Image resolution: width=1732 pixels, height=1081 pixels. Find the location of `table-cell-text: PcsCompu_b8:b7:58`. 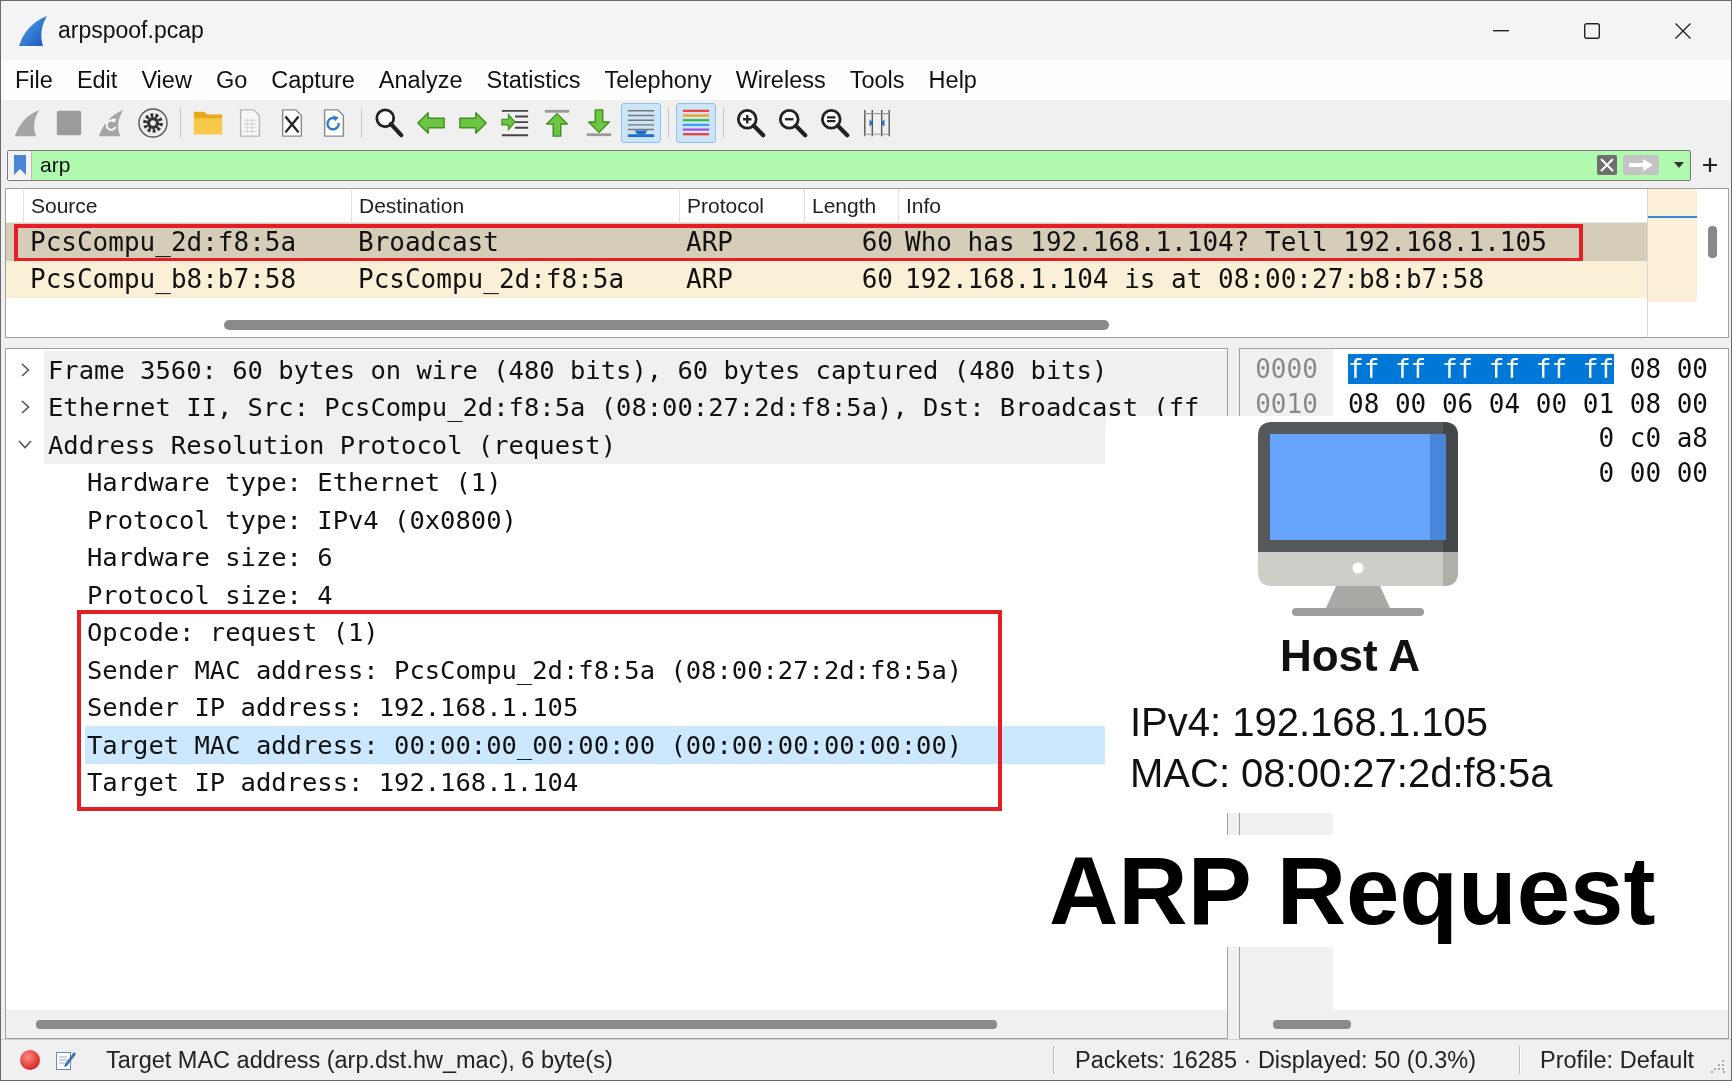

table-cell-text: PcsCompu_b8:b7:58 is located at coordinates (163, 279).